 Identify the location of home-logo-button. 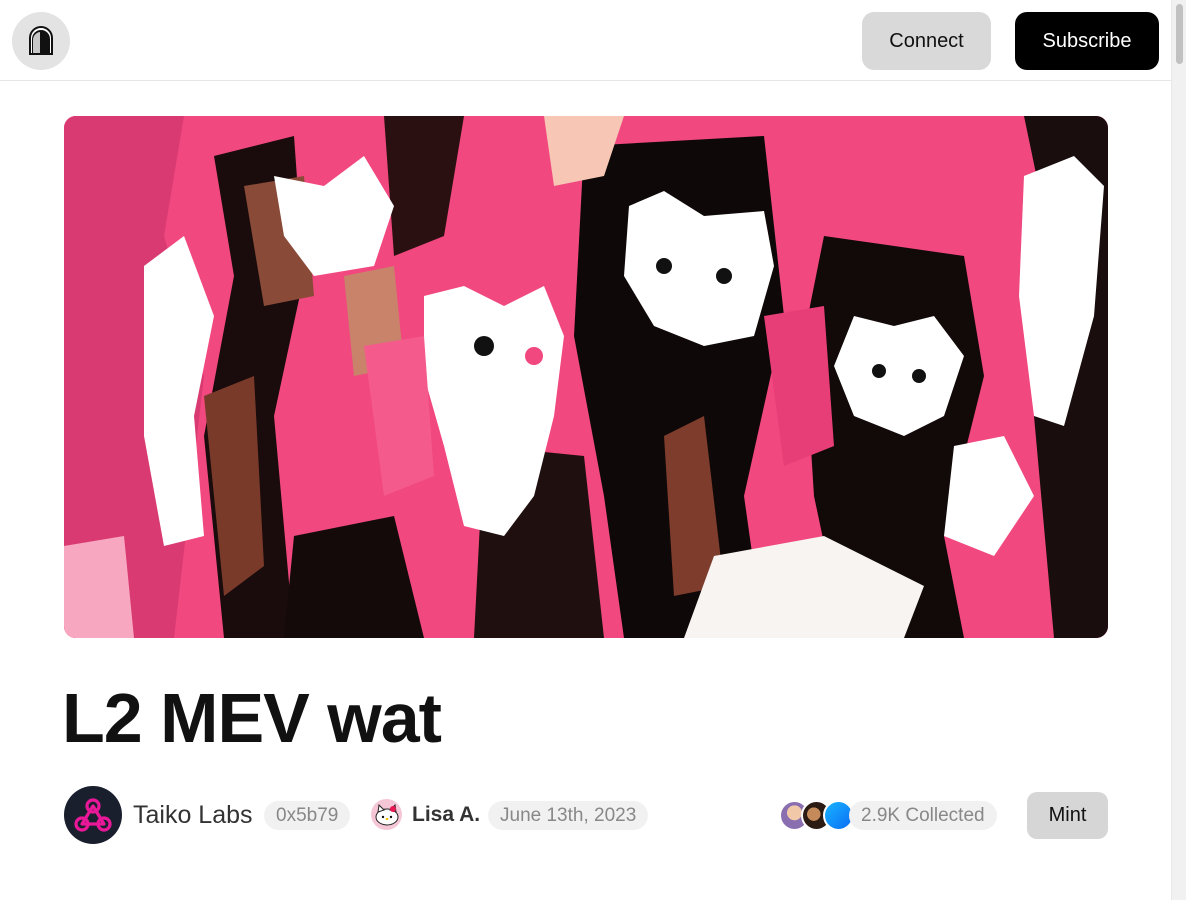
(41, 41).